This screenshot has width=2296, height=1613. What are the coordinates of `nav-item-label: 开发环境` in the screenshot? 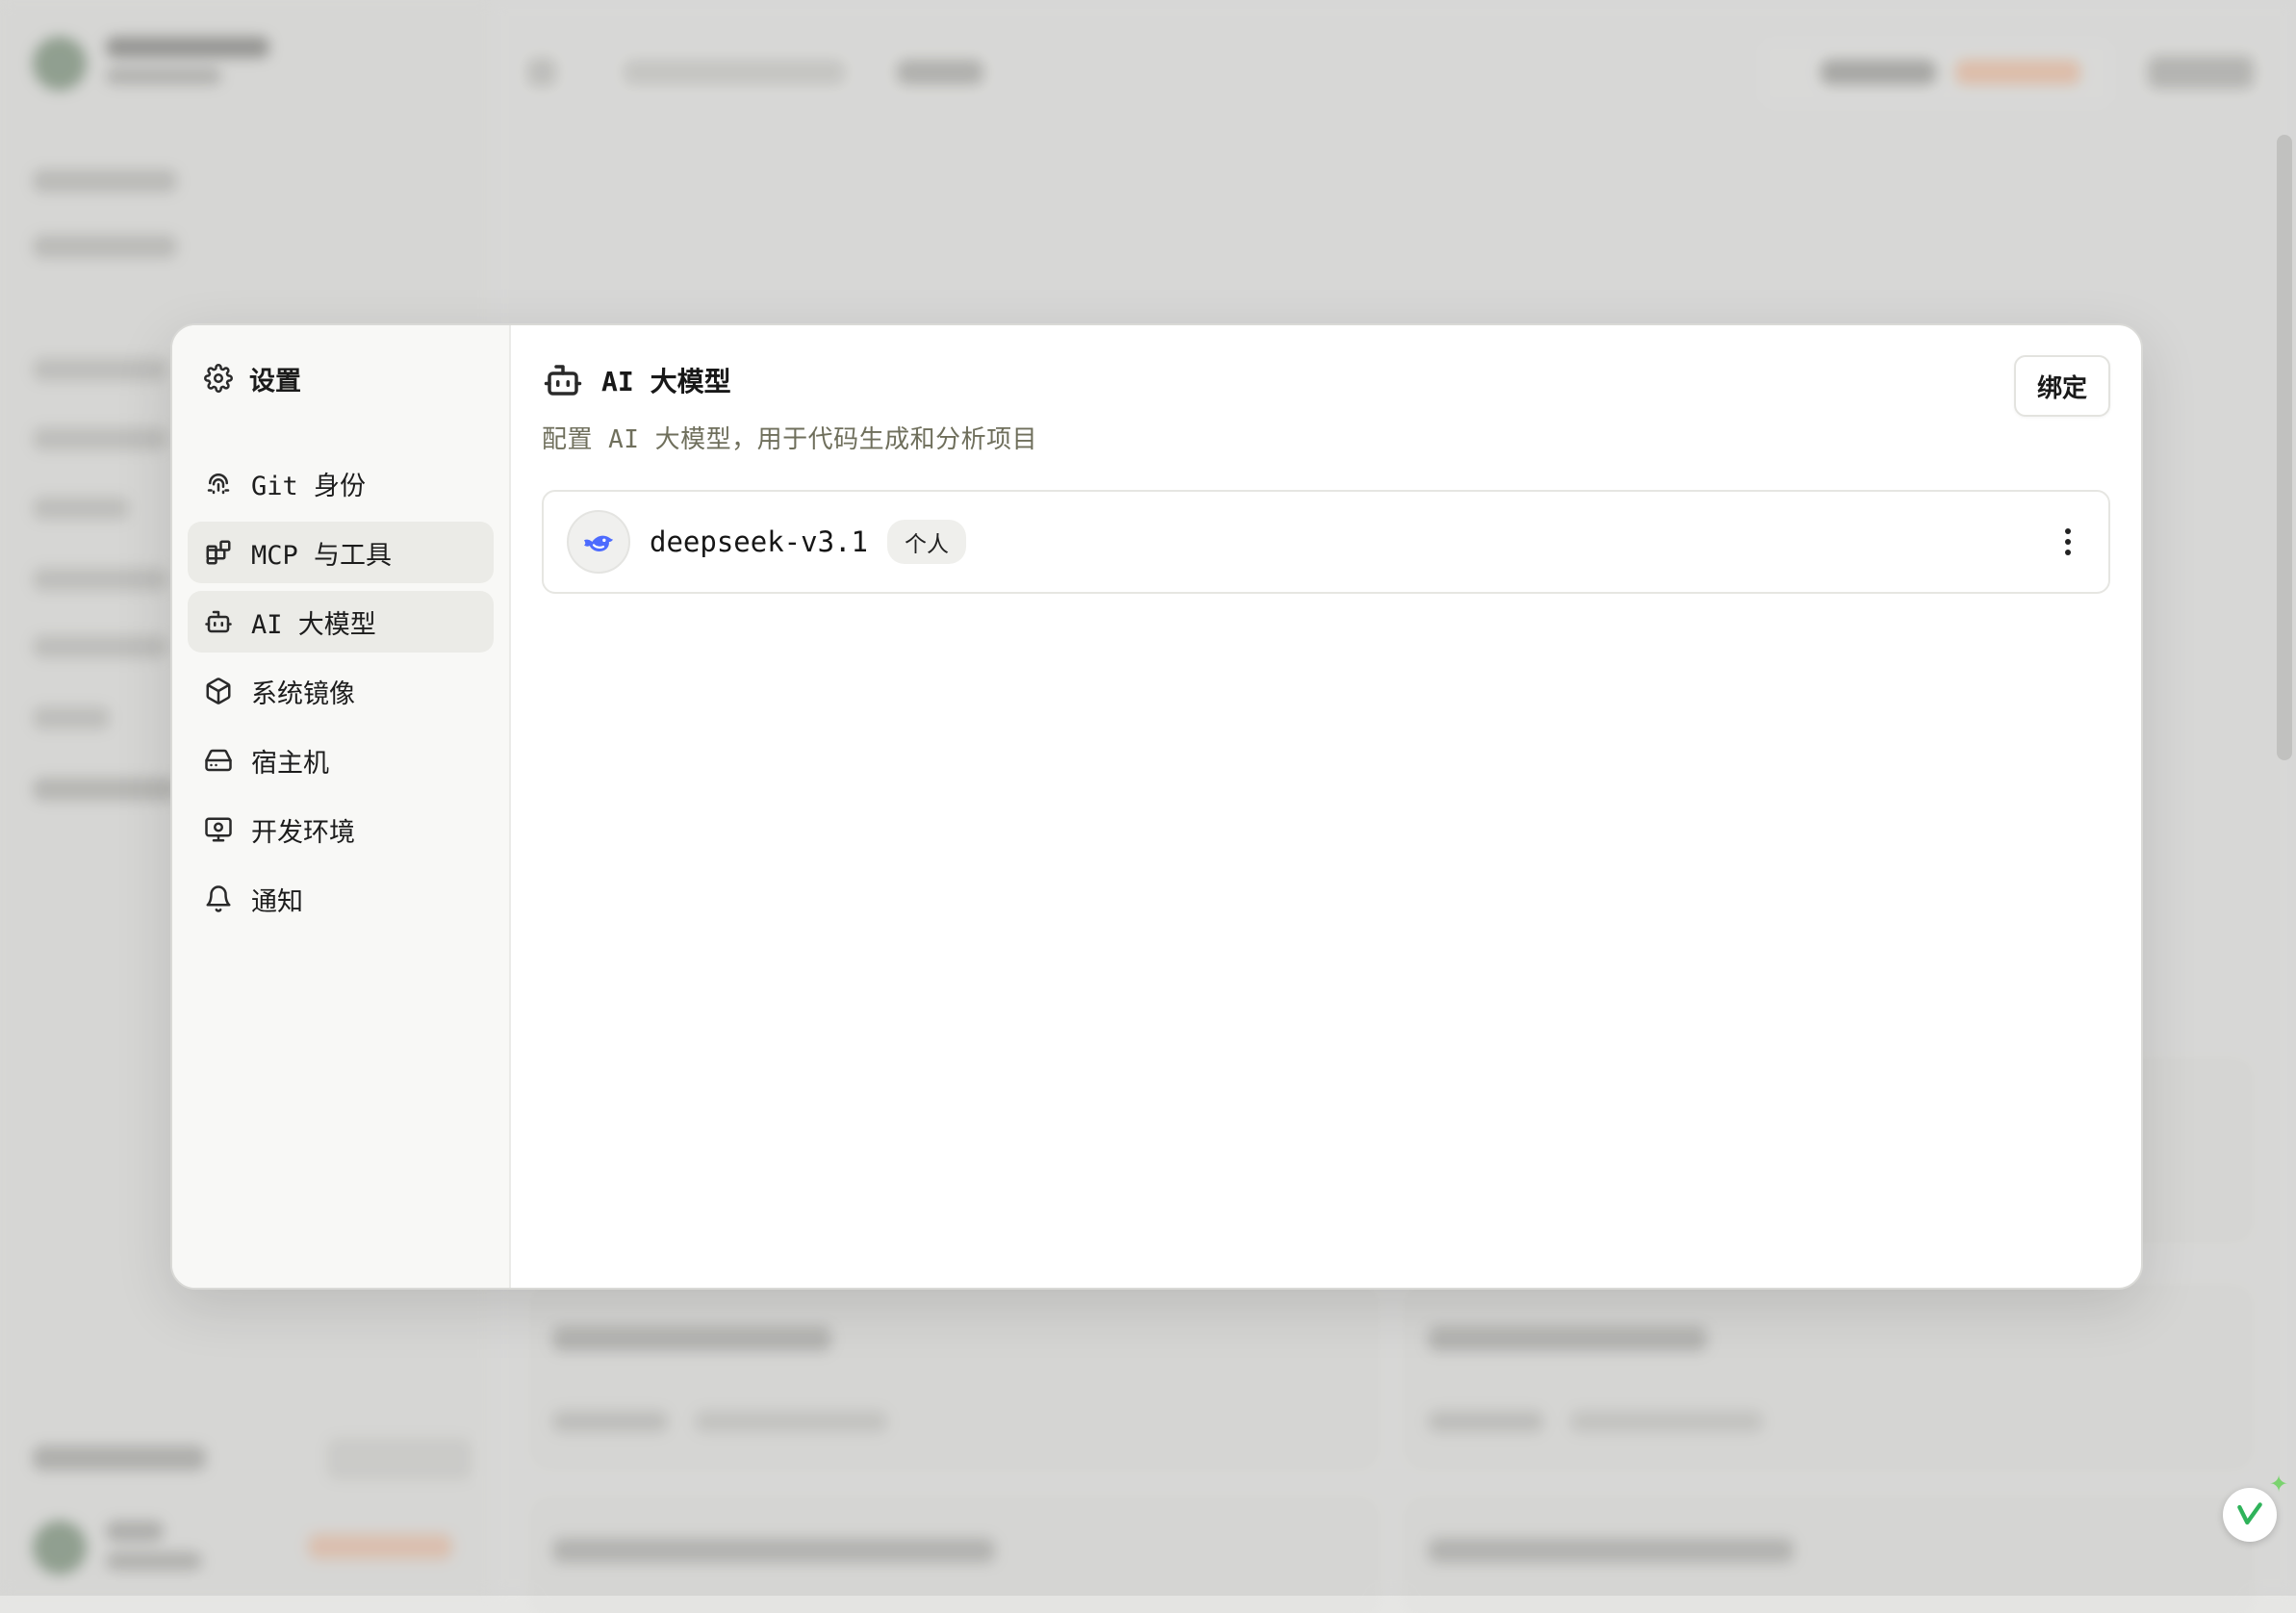 It's located at (303, 830).